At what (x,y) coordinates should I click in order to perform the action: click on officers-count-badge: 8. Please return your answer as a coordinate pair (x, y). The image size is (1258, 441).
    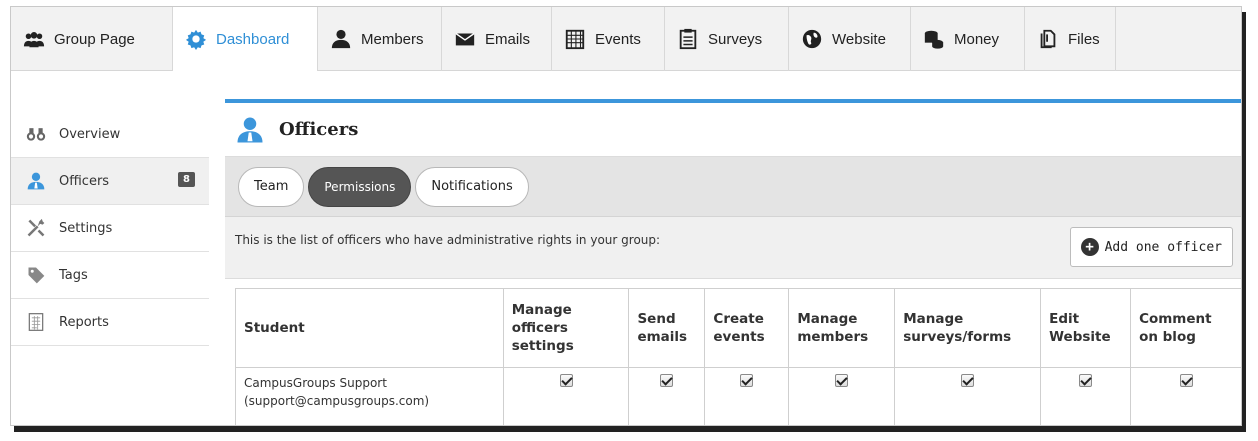
    Looking at the image, I should click on (186, 179).